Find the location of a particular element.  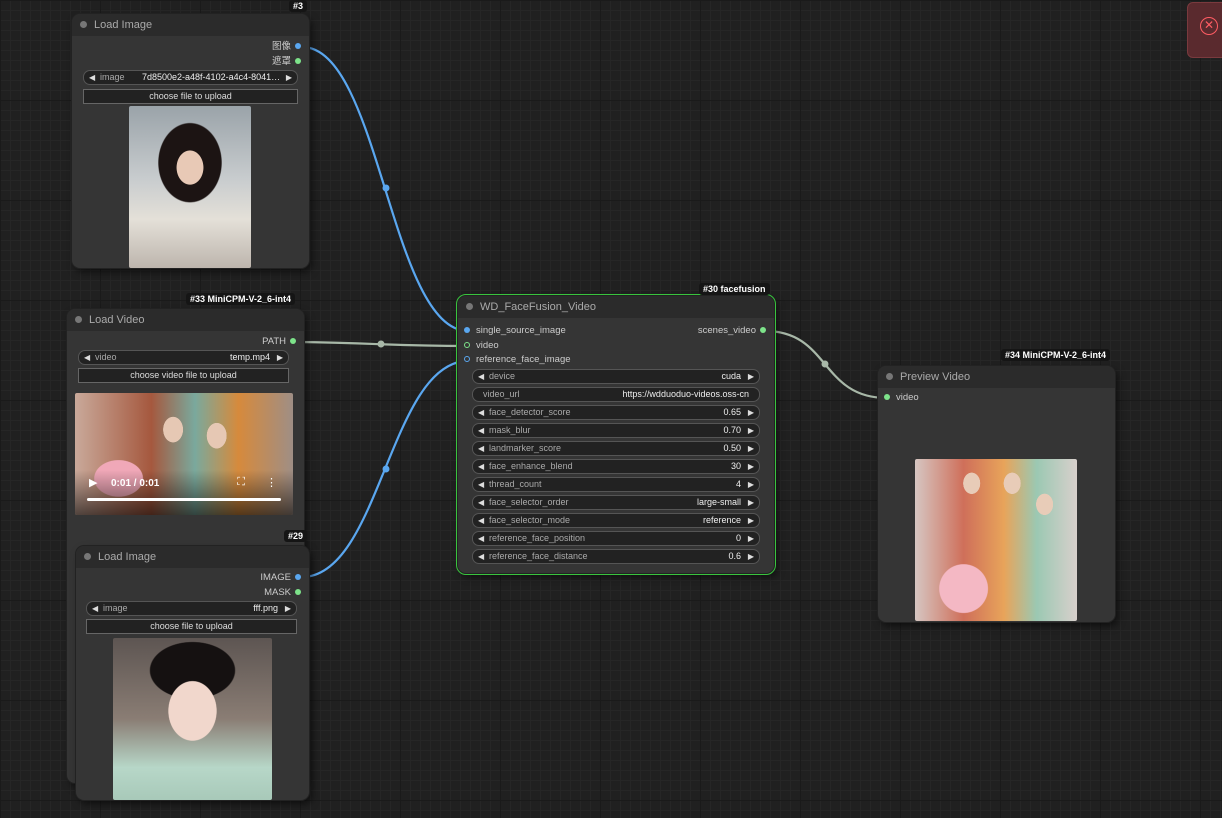

more-vert-icon: ⋮ is located at coordinates (271, 482).